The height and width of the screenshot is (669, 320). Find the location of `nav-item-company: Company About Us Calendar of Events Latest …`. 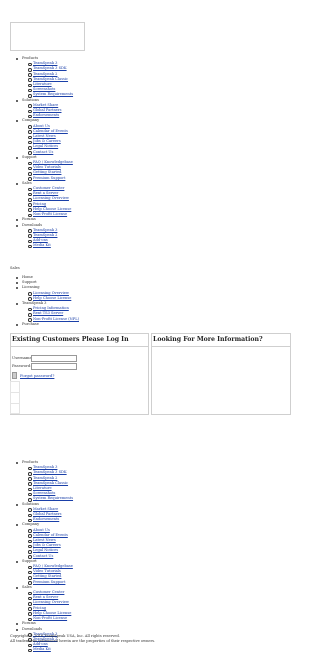

nav-item-company: Company About Us Calendar of Events Latest … is located at coordinates (74, 136).